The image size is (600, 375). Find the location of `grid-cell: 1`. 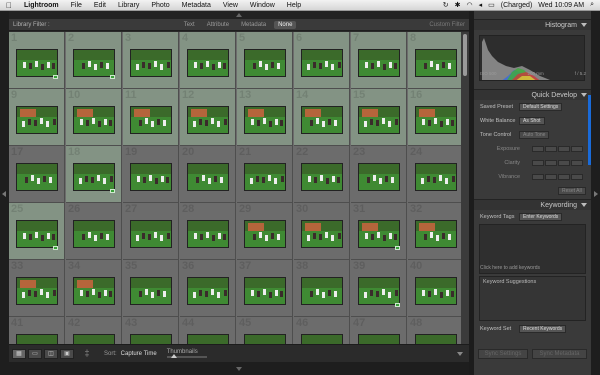

grid-cell: 1 is located at coordinates (37, 60).